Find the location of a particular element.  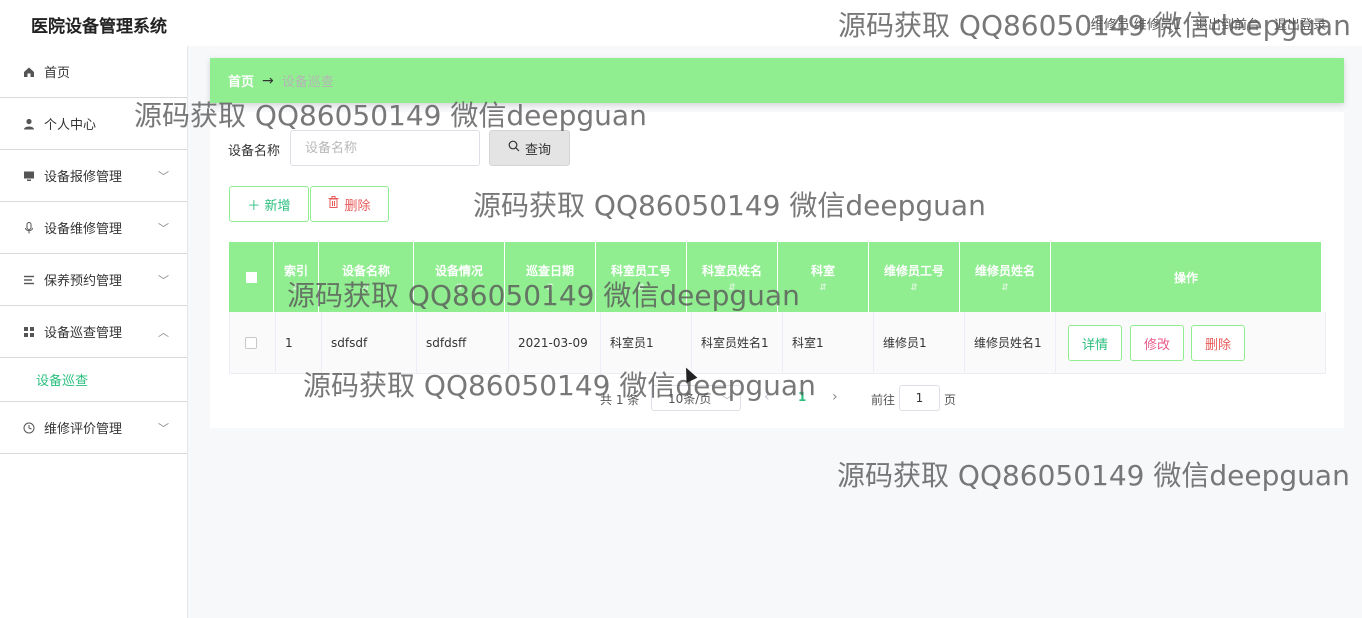

query-button: 查询 is located at coordinates (529, 148).